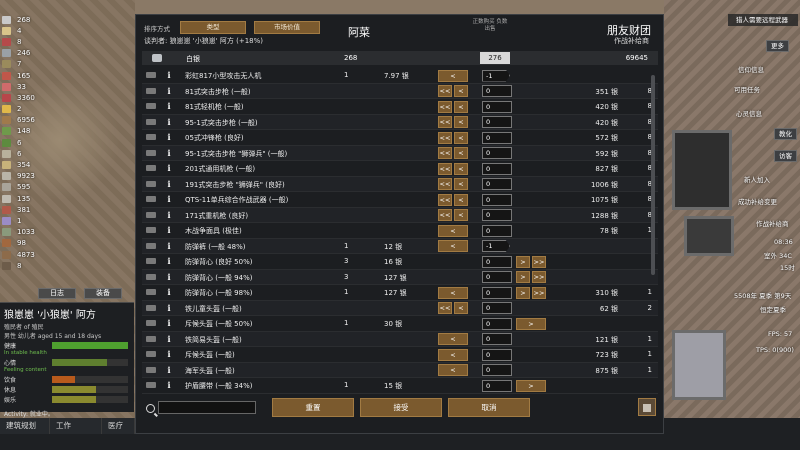 The height and width of the screenshot is (450, 800). What do you see at coordinates (400, 138) in the screenshot?
I see `trade-row: i 05式冲锋枪 (良好) << <0 572 银8` at bounding box center [400, 138].